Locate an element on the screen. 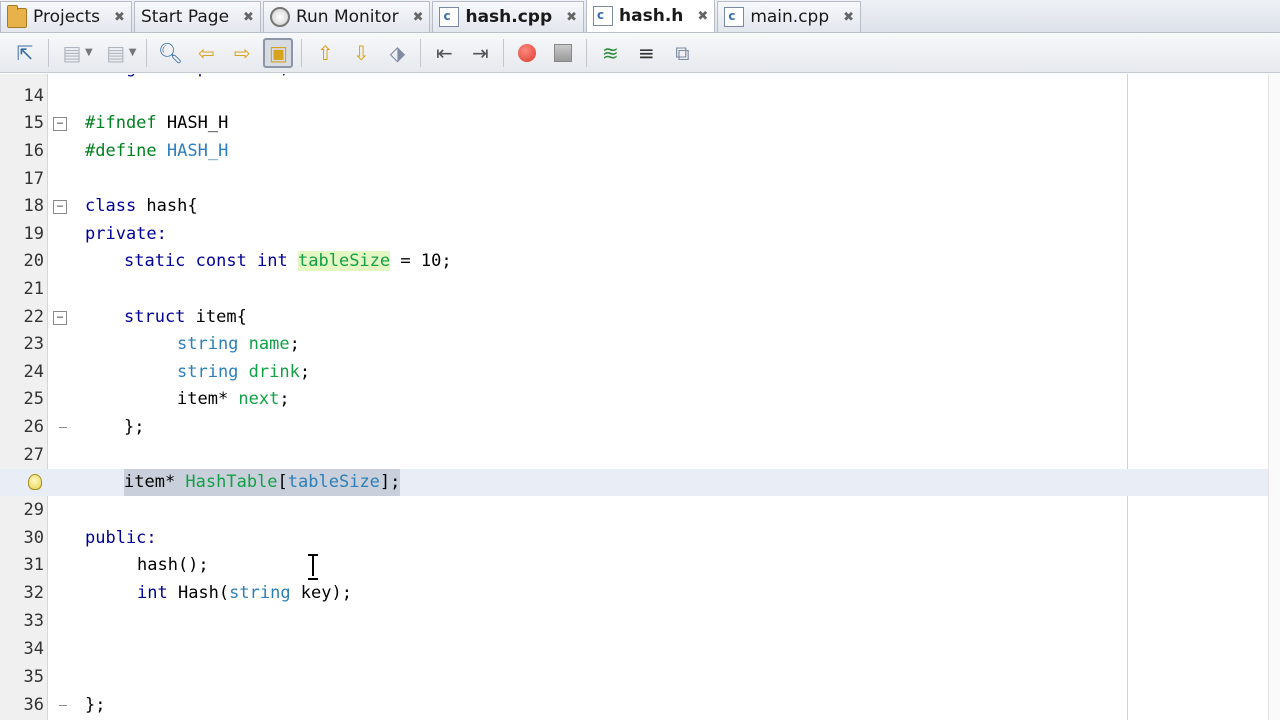  code-text: string drink; is located at coordinates (244, 372).